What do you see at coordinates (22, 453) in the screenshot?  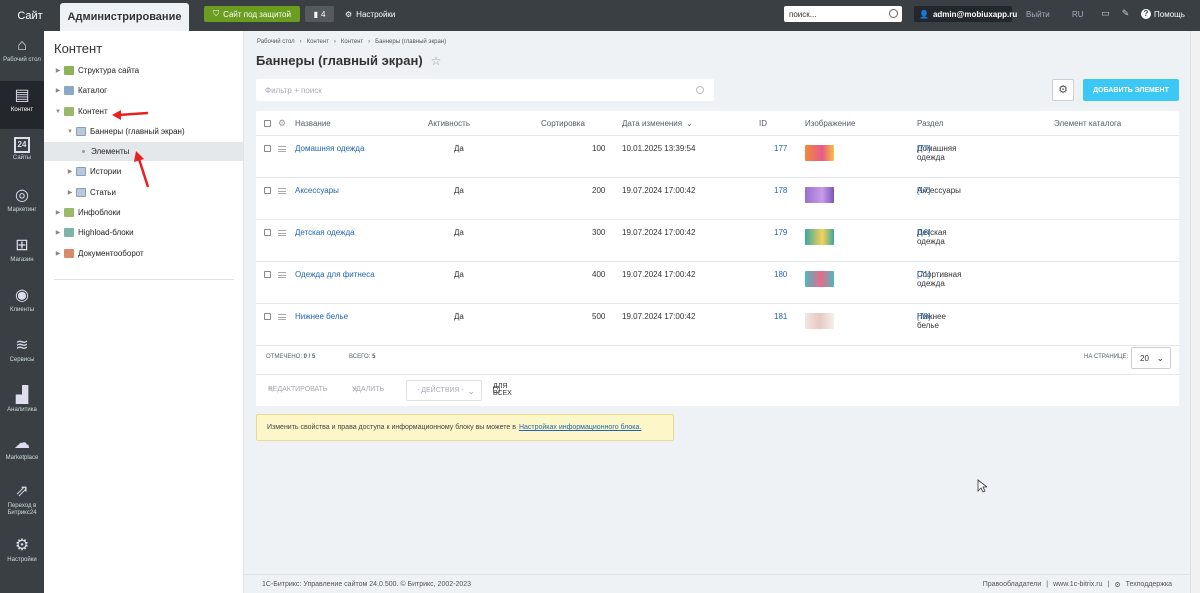 I see `nav-marketplace: ☁ Marketplace` at bounding box center [22, 453].